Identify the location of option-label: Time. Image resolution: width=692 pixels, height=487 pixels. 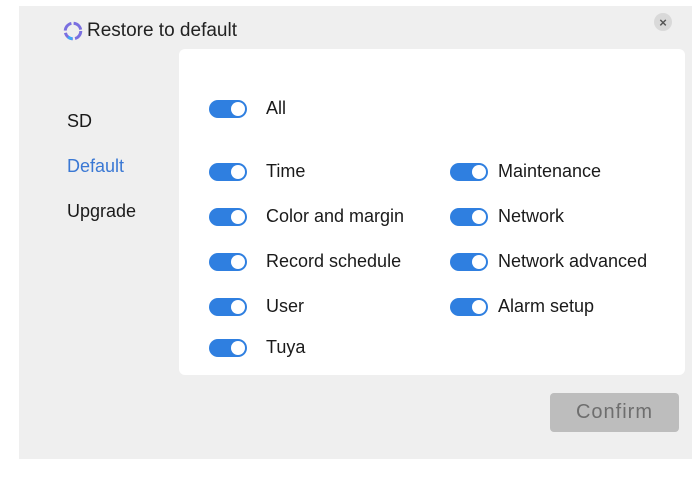
(286, 171).